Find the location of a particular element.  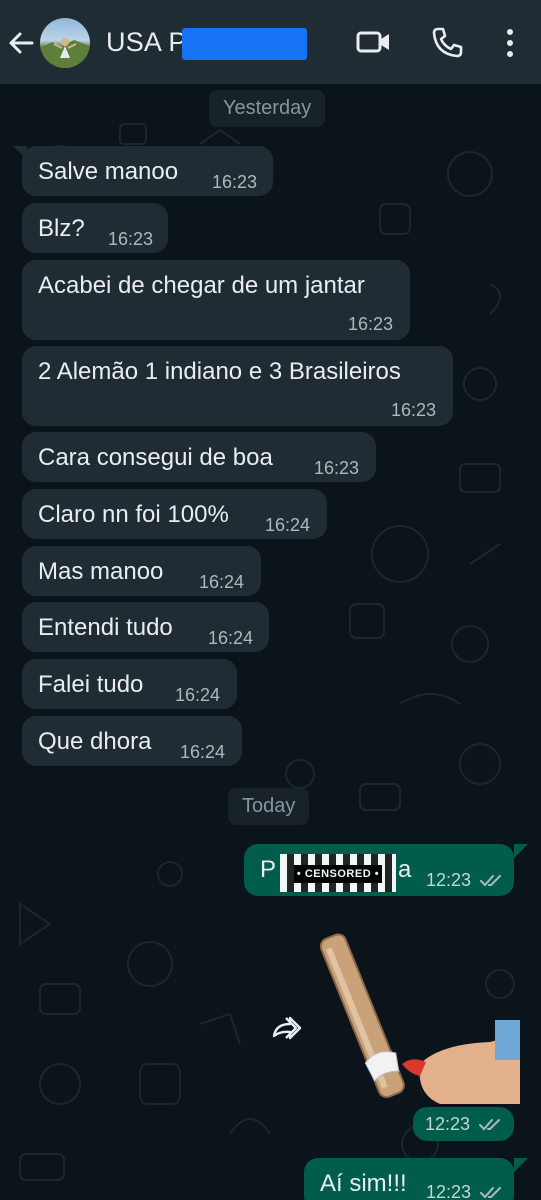

back-arrow-icon is located at coordinates (21, 43).